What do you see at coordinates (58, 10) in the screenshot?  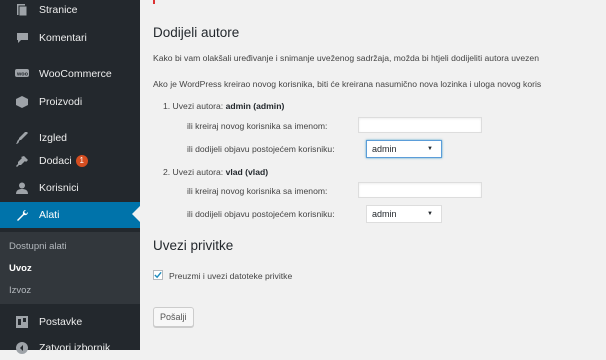 I see `sidebar-item-label: Stranice` at bounding box center [58, 10].